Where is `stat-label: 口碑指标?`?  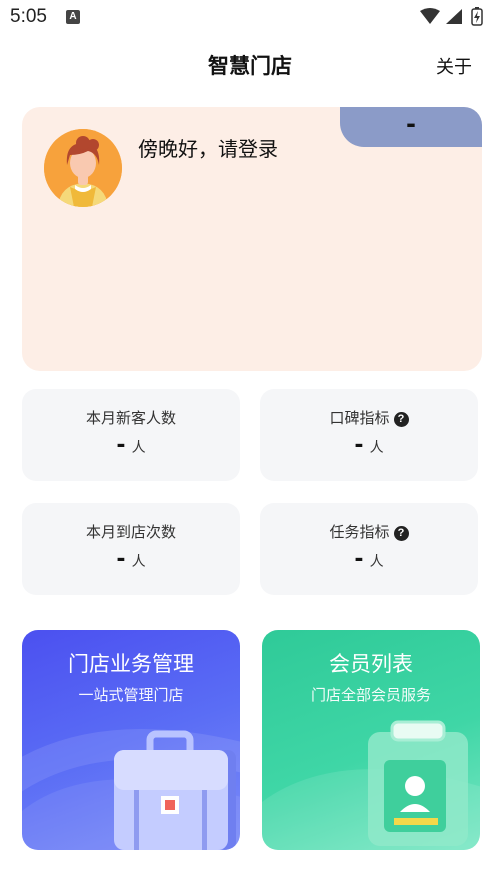 stat-label: 口碑指标? is located at coordinates (369, 417).